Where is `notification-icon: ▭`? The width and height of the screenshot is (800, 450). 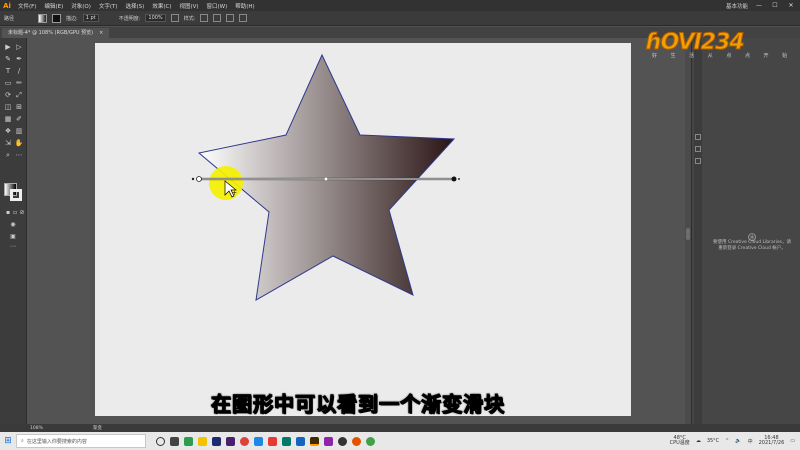 notification-icon: ▭ is located at coordinates (792, 441).